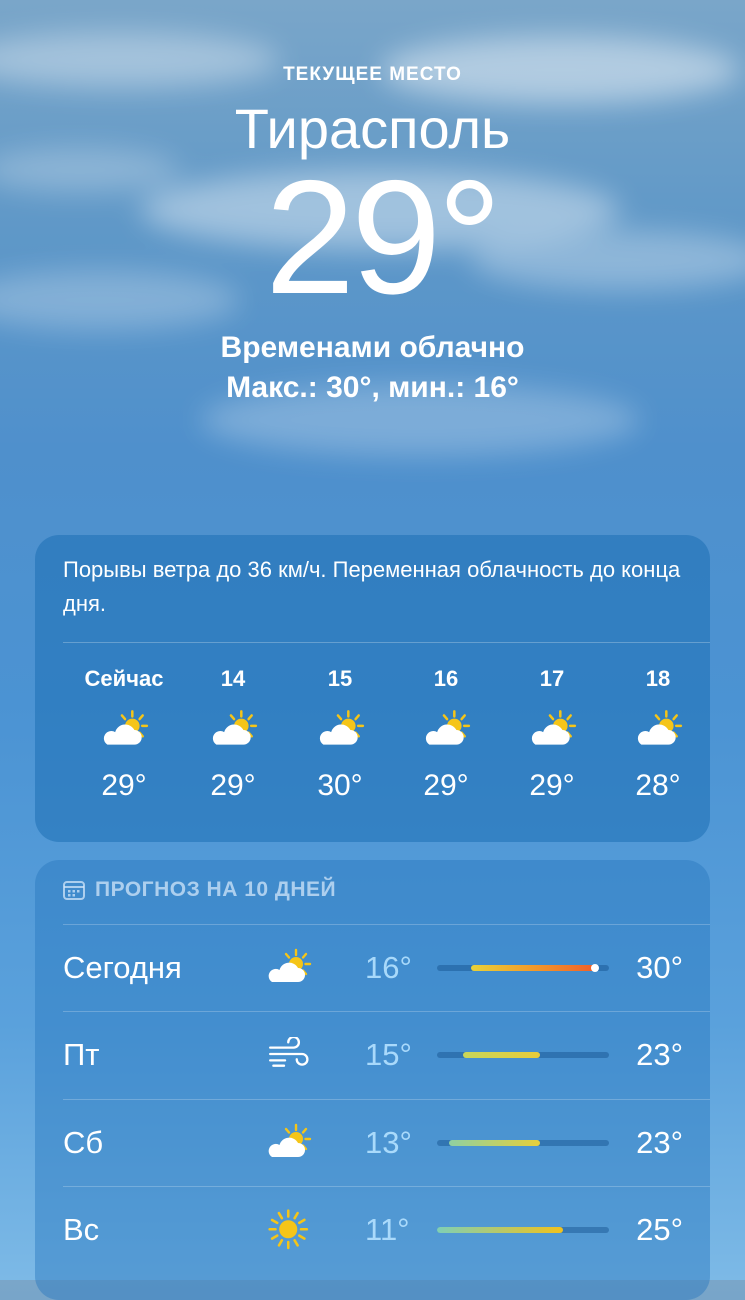  Describe the element at coordinates (552, 678) in the screenshot. I see `hour-label: 17` at that location.